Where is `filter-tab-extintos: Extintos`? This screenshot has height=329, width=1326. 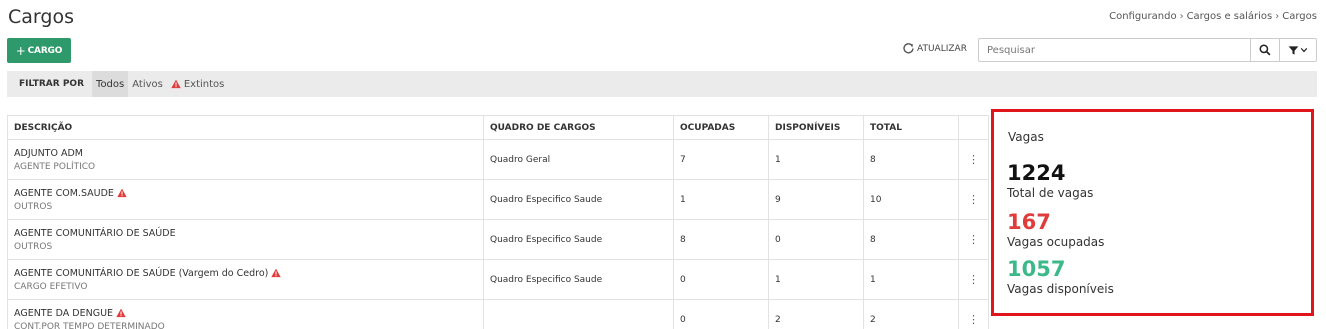 filter-tab-extintos: Extintos is located at coordinates (198, 84).